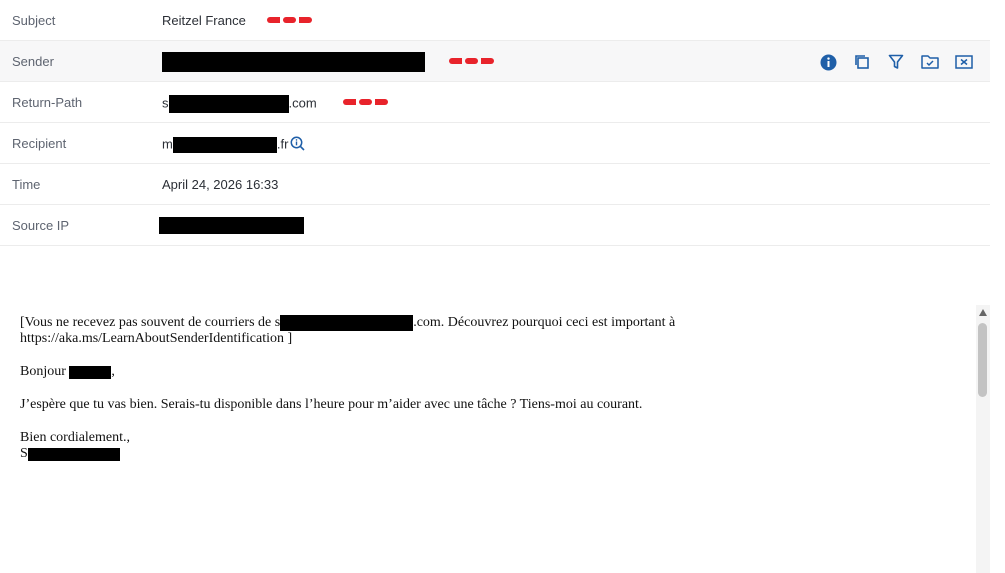 This screenshot has height=573, width=1005. Describe the element at coordinates (75, 446) in the screenshot. I see `closing: Bien cordialement., S` at that location.